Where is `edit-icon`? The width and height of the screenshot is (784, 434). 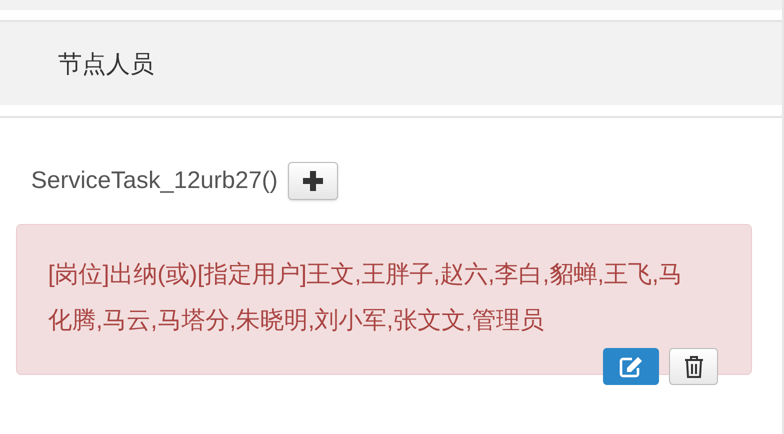 edit-icon is located at coordinates (631, 366).